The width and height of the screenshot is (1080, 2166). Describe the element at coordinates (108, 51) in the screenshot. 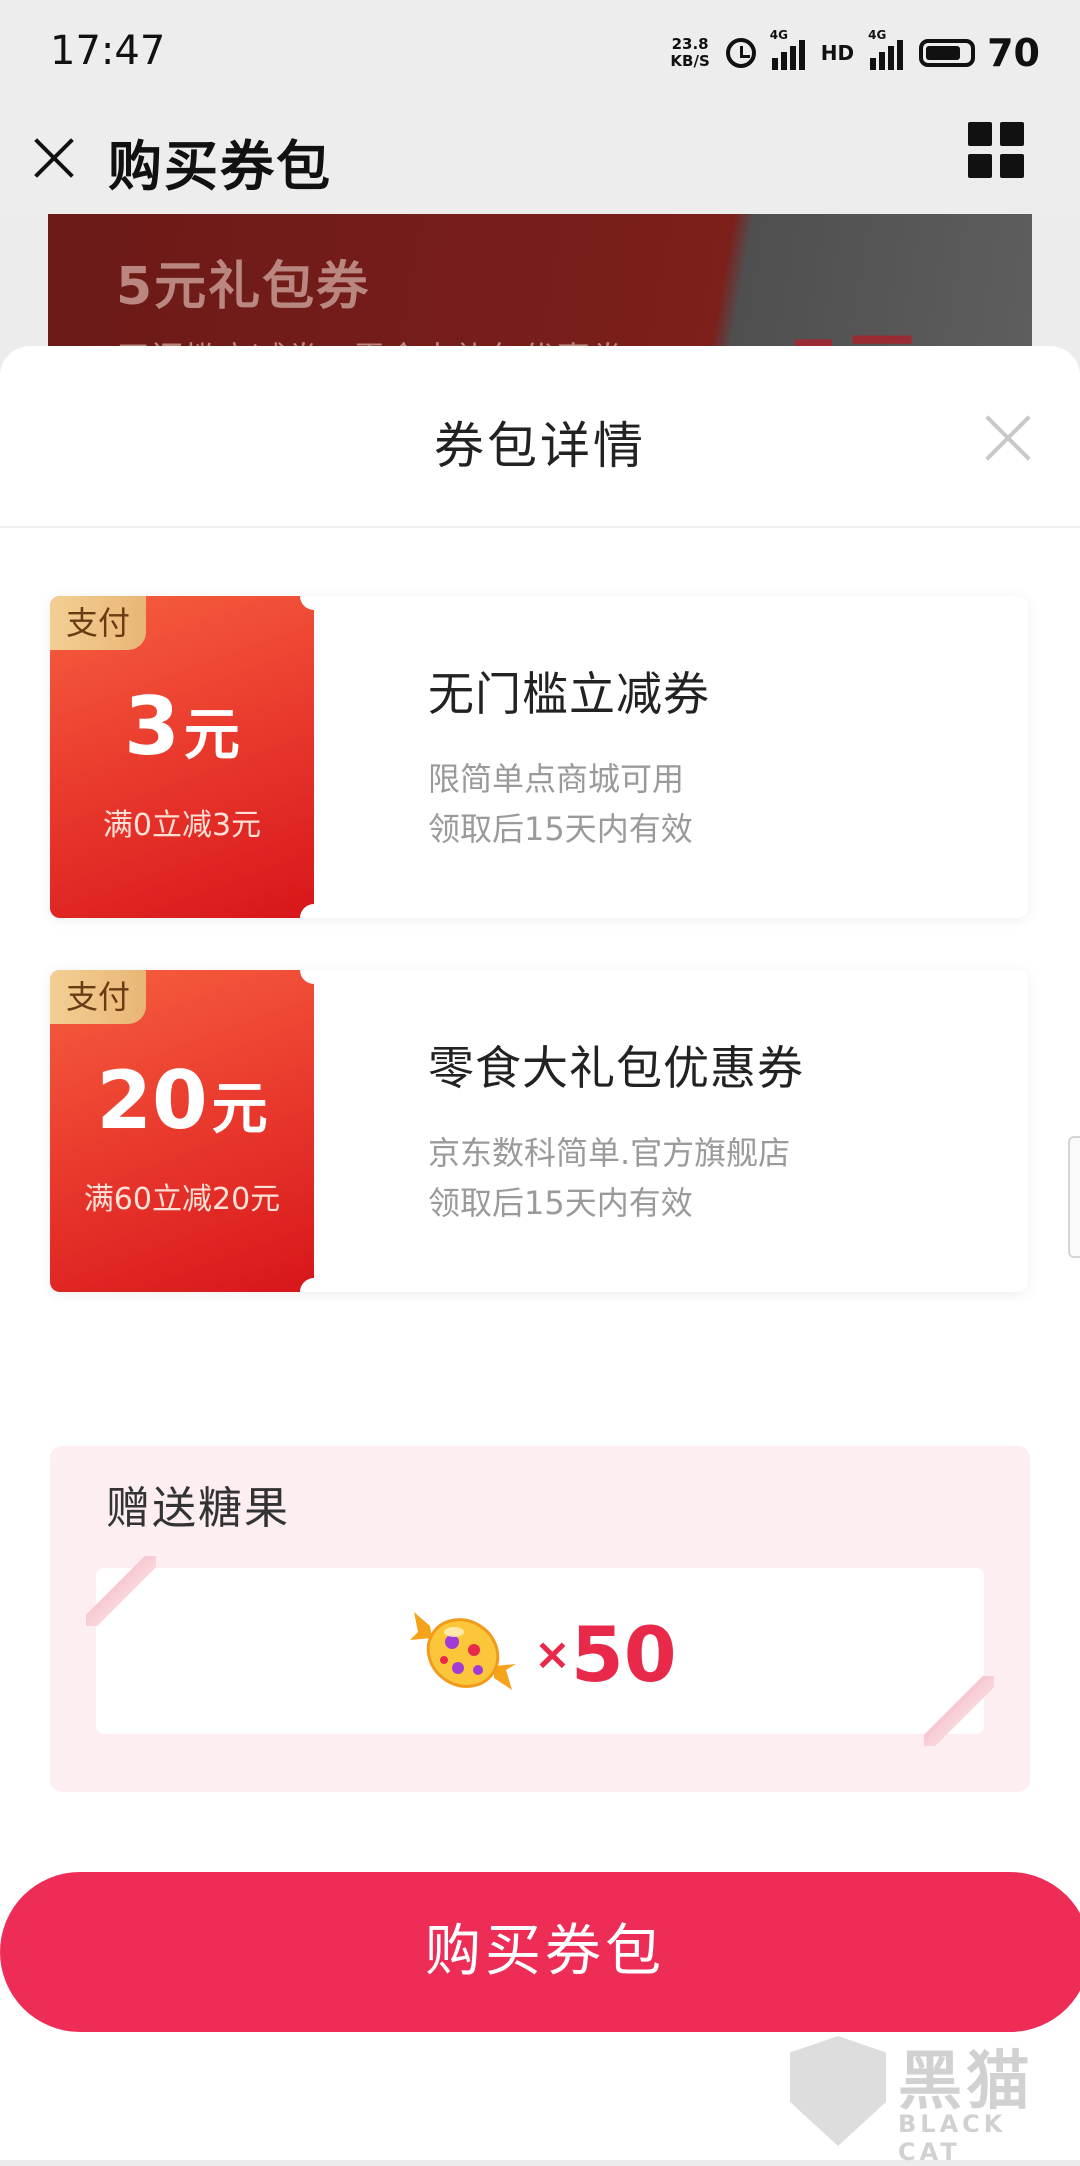

I see `status-time: 17:47` at that location.